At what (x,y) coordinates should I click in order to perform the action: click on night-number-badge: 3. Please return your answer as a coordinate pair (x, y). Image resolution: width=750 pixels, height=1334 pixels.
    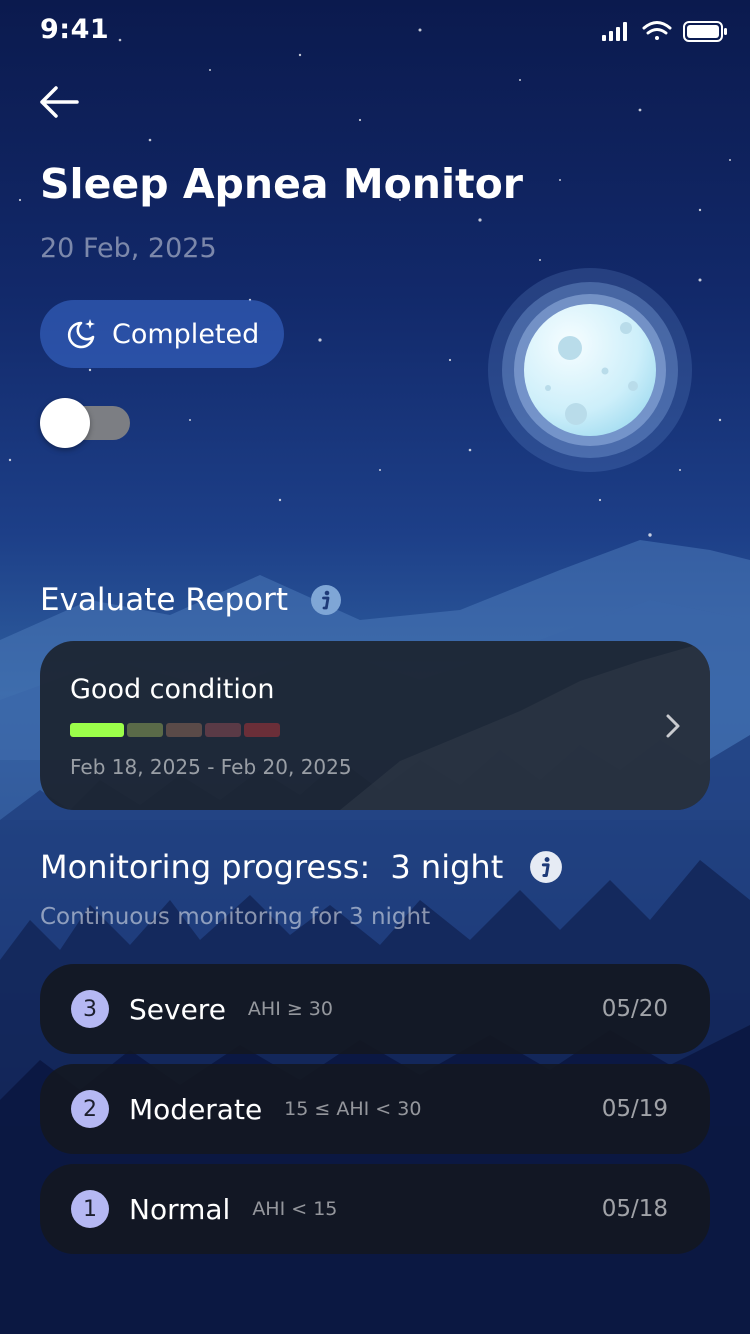
    Looking at the image, I should click on (90, 1009).